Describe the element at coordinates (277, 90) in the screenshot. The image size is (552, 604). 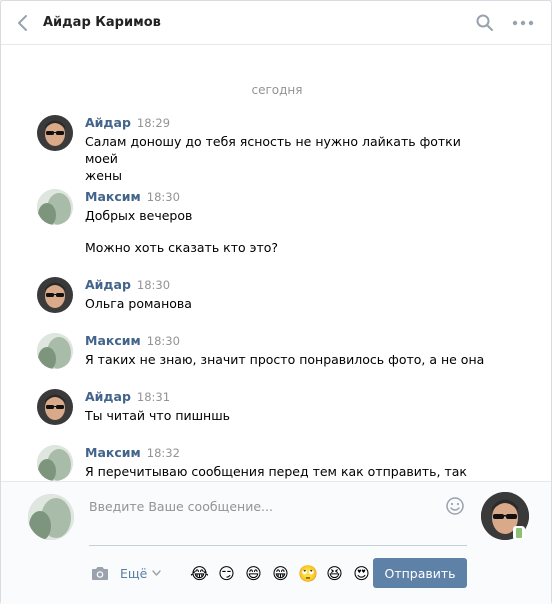
I see `date-separator: сегодня` at that location.